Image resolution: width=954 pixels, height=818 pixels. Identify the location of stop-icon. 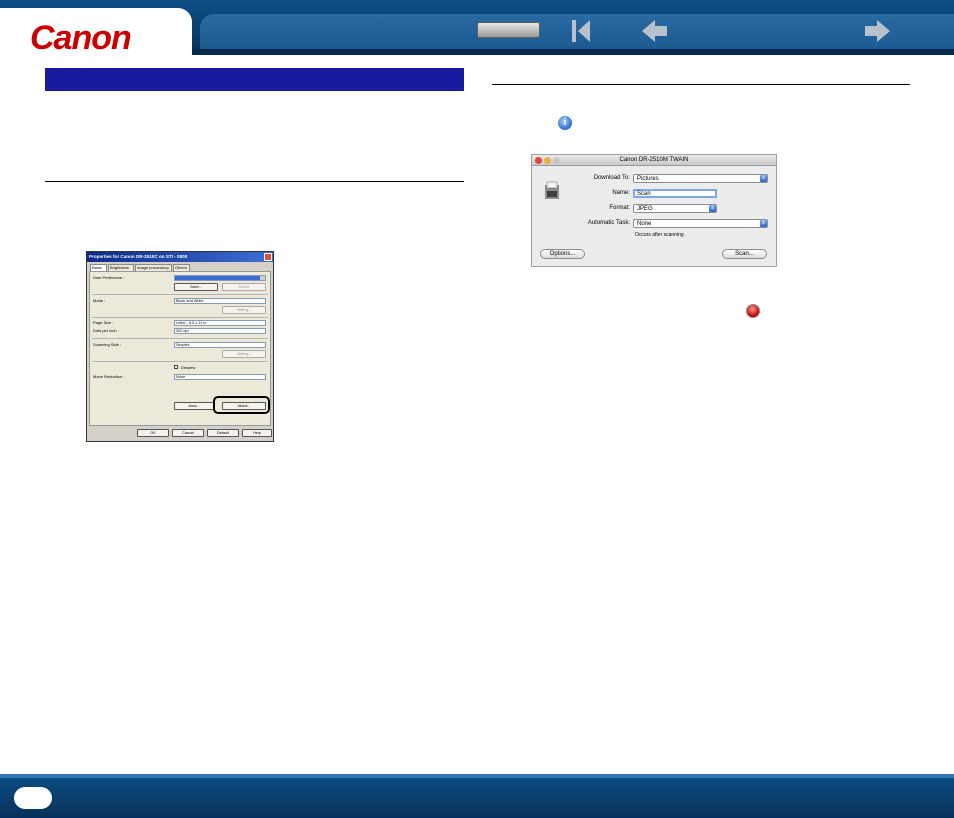
(753, 311).